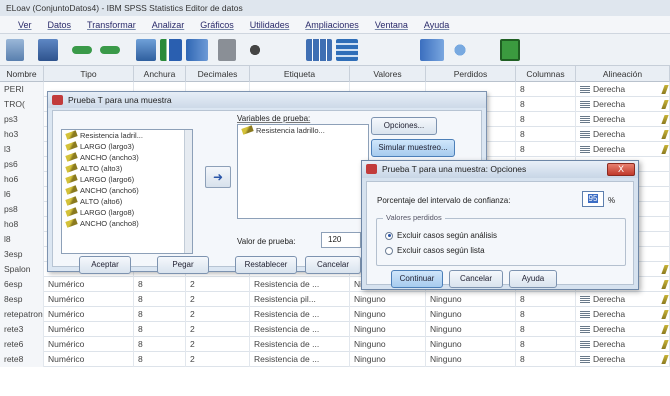  Describe the element at coordinates (347, 50) in the screenshot. I see `weight-icon` at that location.